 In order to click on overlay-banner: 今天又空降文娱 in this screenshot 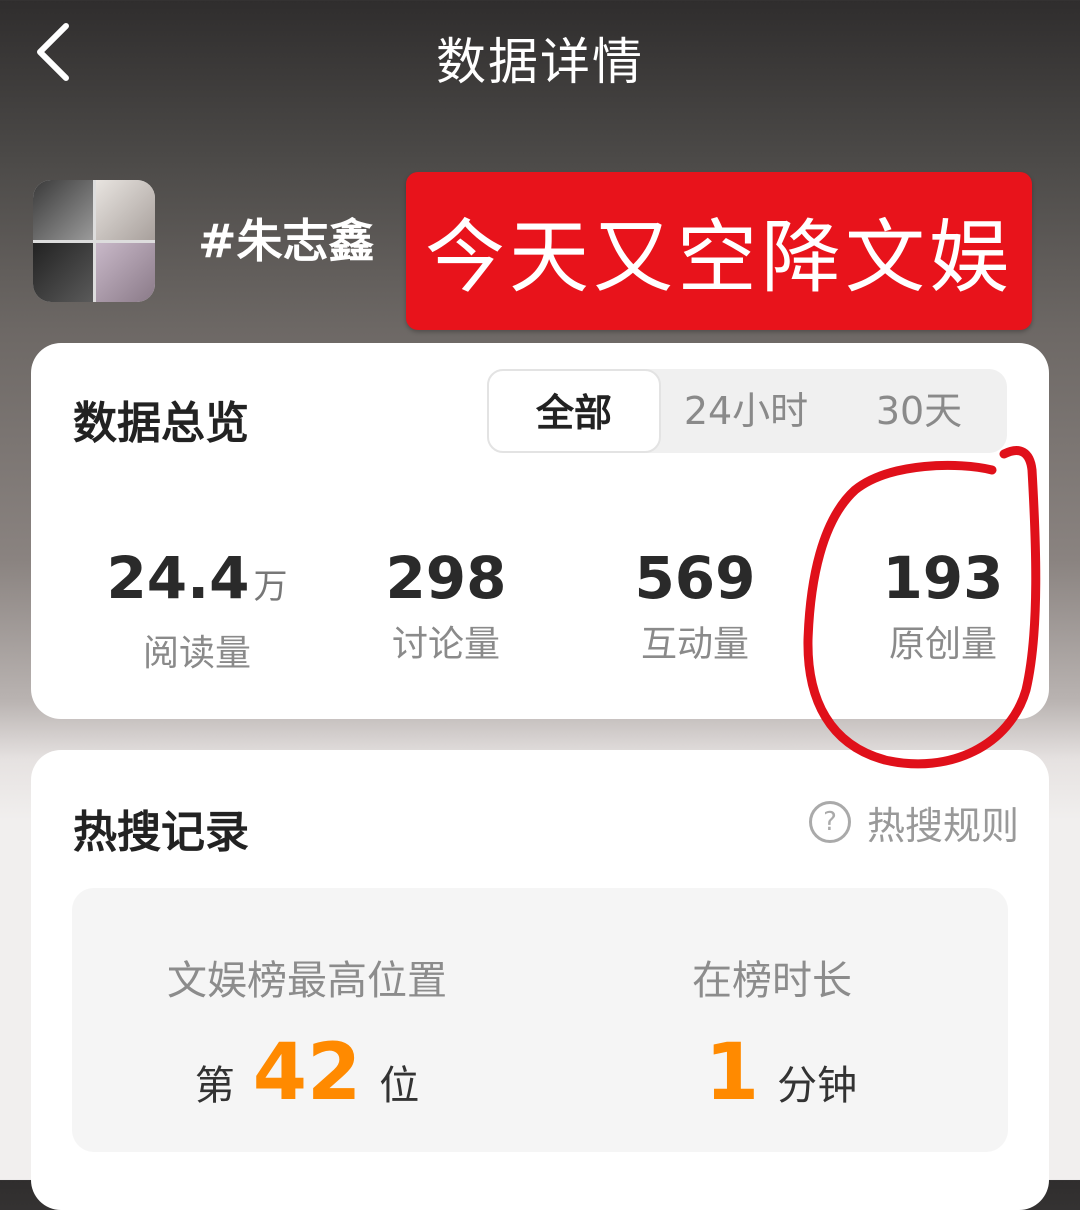, I will do `click(719, 251)`.